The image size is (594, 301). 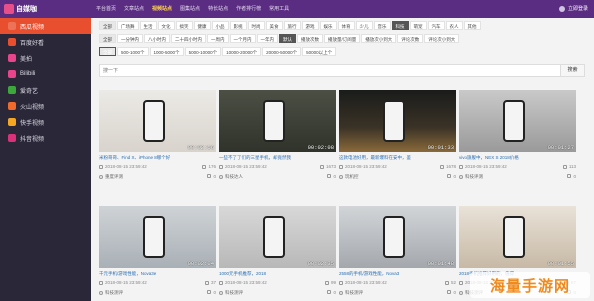 I want to click on xigua-icon, so click(x=12, y=26).